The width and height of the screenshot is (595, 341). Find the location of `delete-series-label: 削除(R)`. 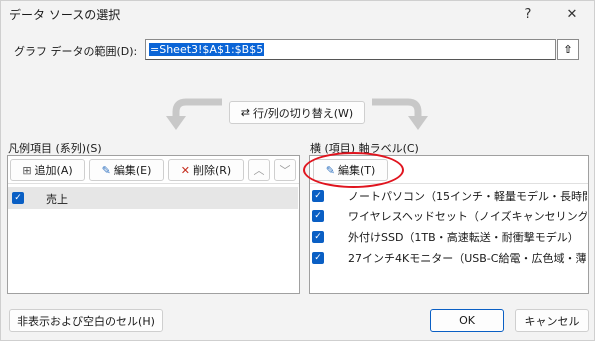

delete-series-label: 削除(R) is located at coordinates (212, 170).